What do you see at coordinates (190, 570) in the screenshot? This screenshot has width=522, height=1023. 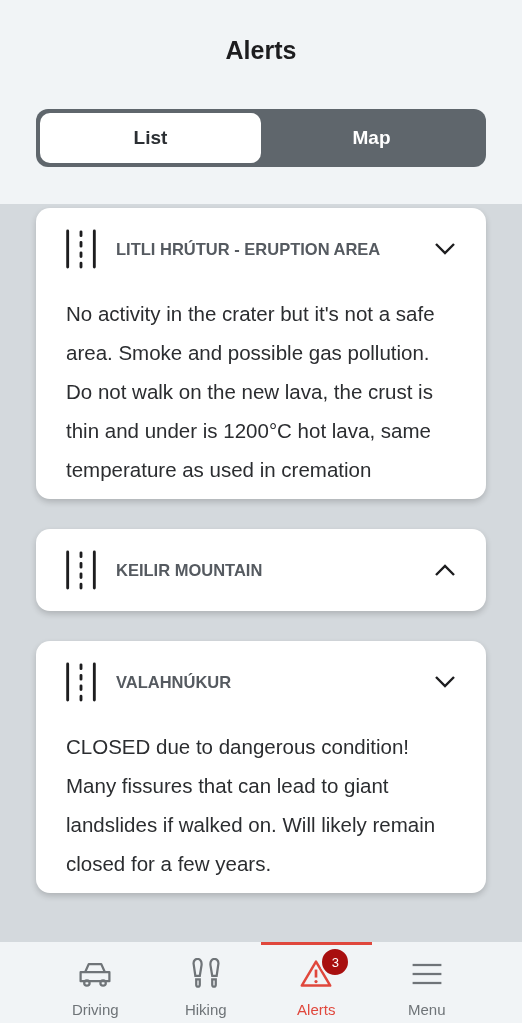 I see `alert-title: KEILIR MOUNTAIN` at bounding box center [190, 570].